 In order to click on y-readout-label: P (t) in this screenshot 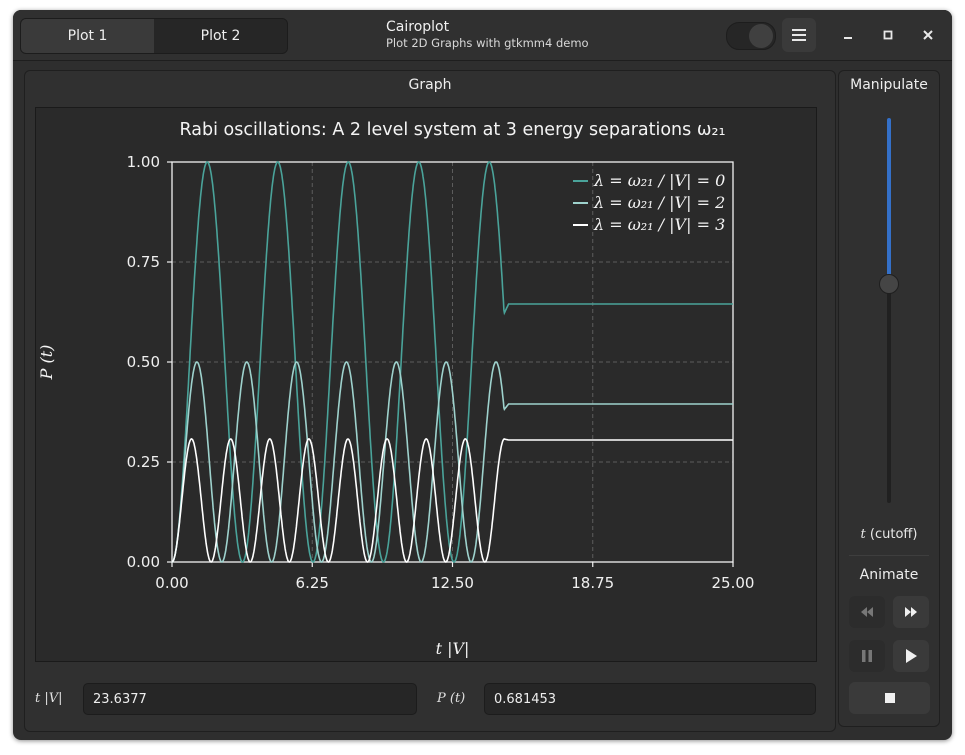, I will do `click(451, 698)`.